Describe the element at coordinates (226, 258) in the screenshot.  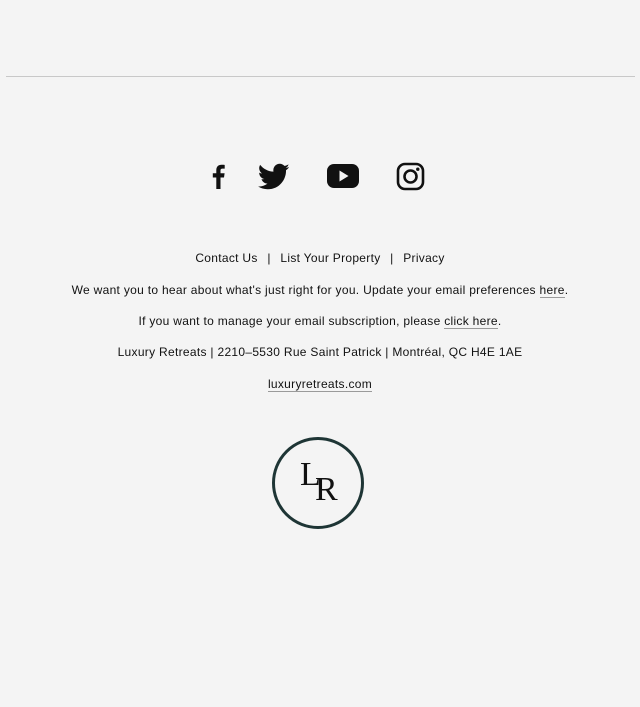
I see `contact-us-link: Contact Us` at that location.